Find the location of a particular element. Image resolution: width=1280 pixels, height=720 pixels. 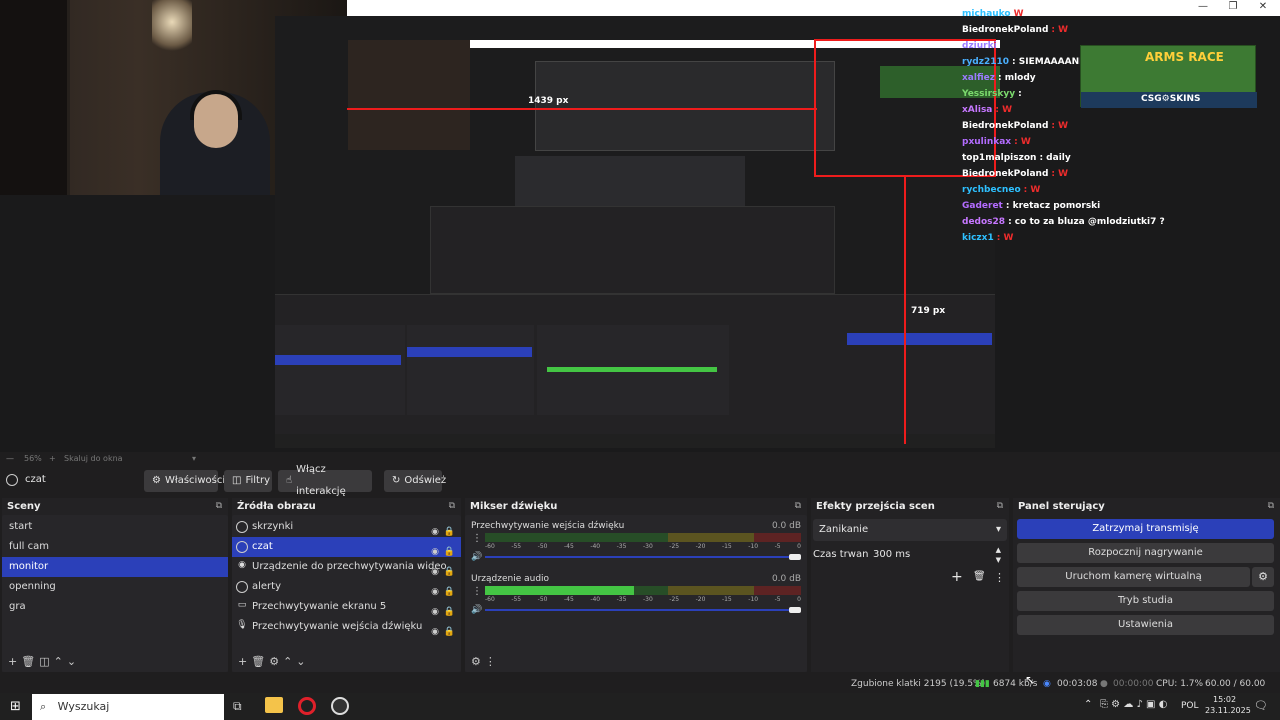

scene-filters-icon: ◫ is located at coordinates (44, 661).